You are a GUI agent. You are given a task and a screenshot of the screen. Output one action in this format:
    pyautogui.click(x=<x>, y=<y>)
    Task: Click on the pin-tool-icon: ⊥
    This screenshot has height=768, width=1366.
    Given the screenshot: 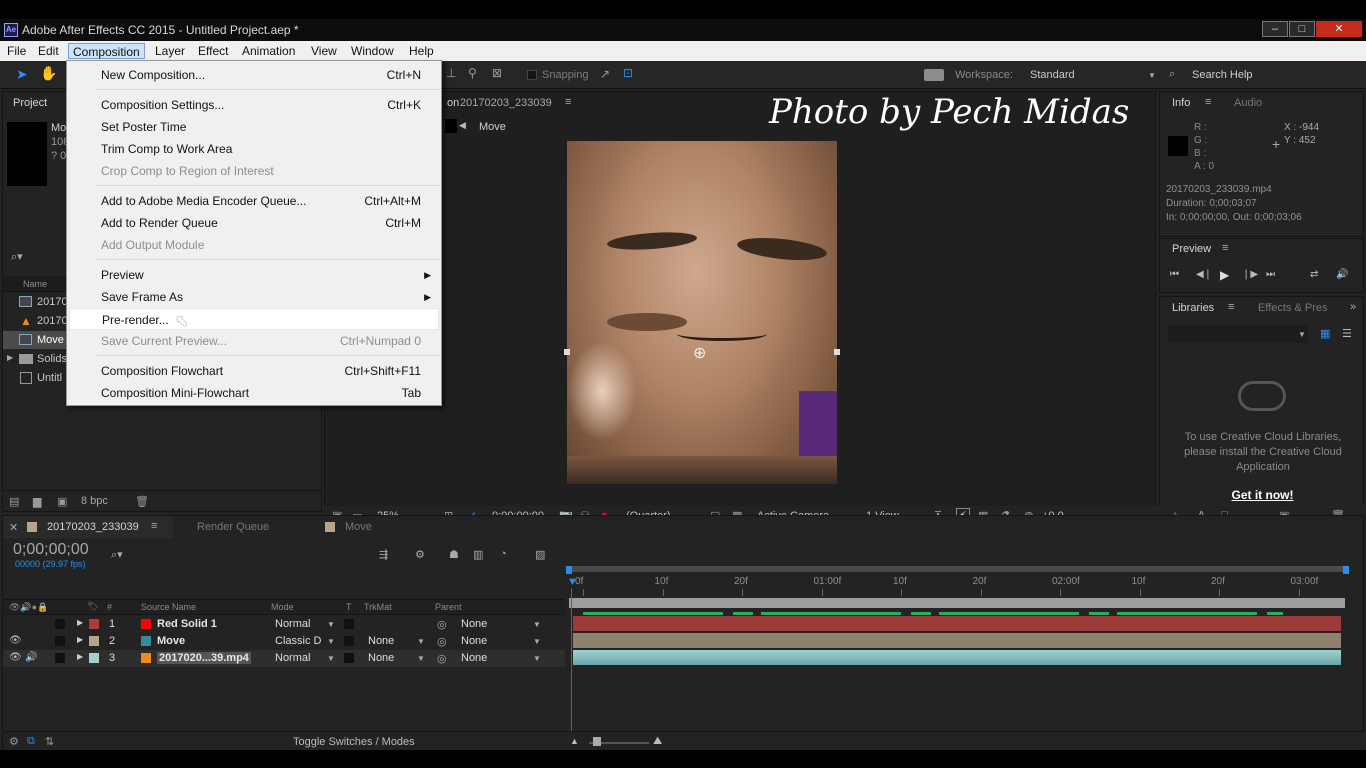 What is the action you would take?
    pyautogui.click(x=451, y=73)
    